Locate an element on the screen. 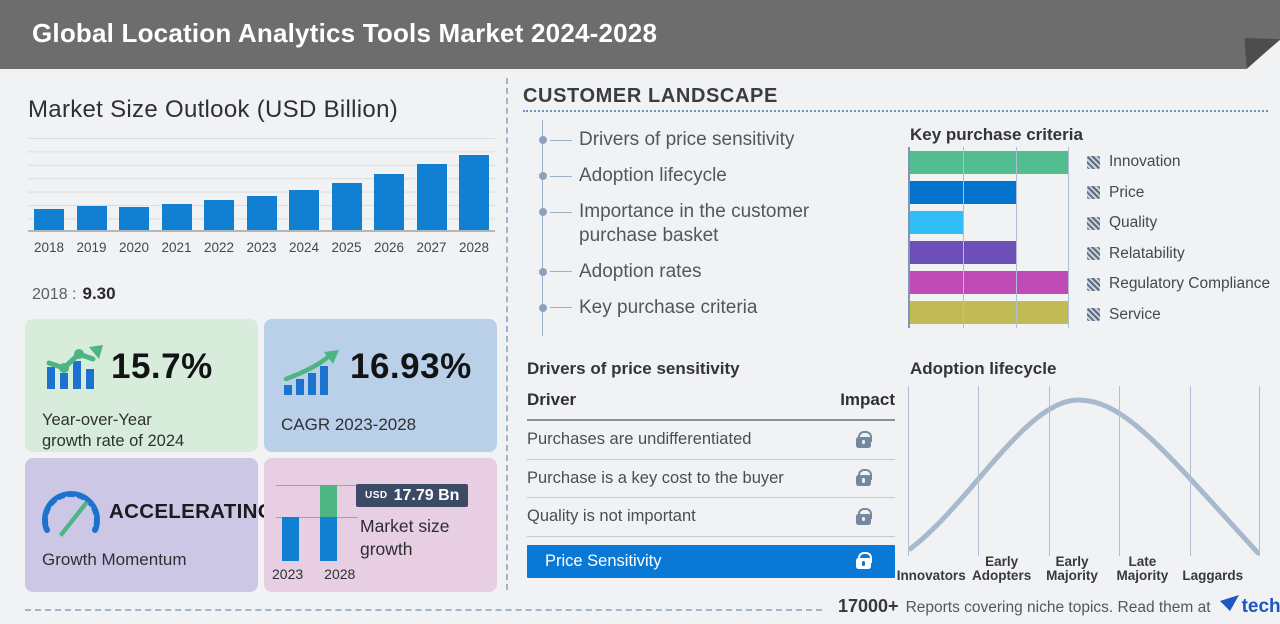  legend-item: Quality is located at coordinates (1178, 223).